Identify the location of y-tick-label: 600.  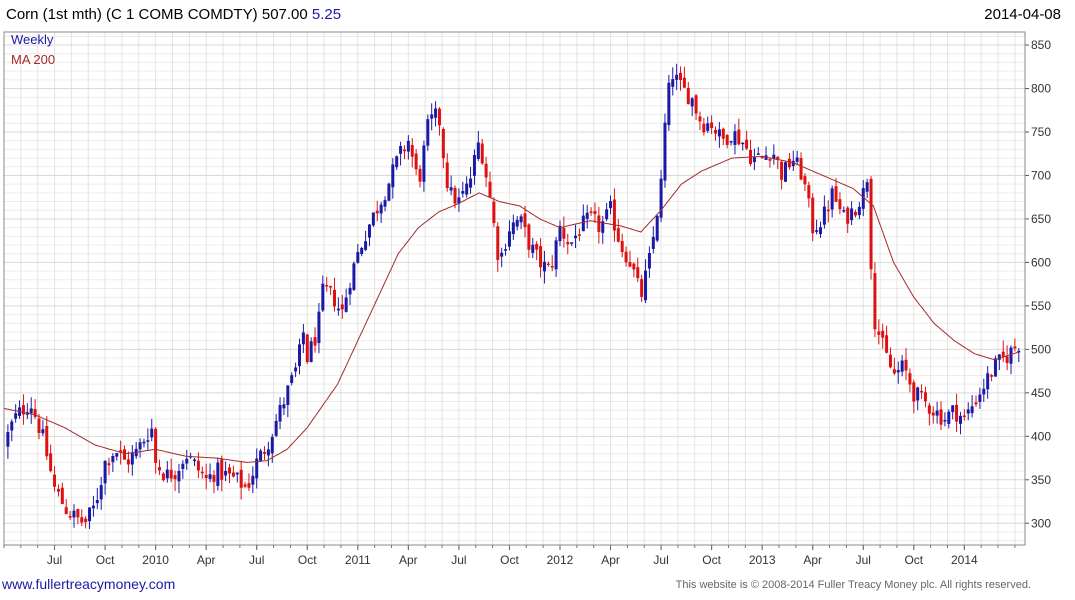
(1041, 262).